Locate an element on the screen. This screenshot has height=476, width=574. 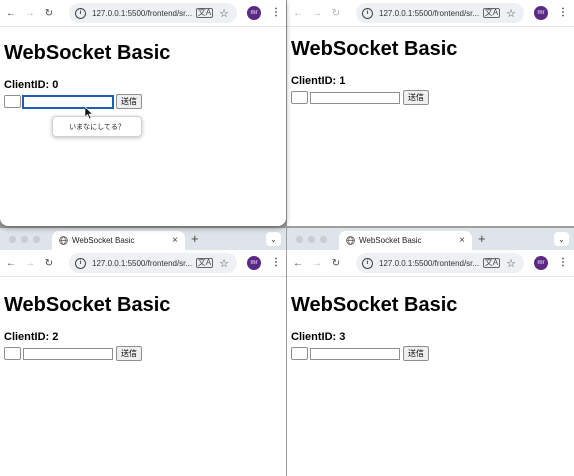
client-id-label: ClientID: 1 is located at coordinates (318, 81).